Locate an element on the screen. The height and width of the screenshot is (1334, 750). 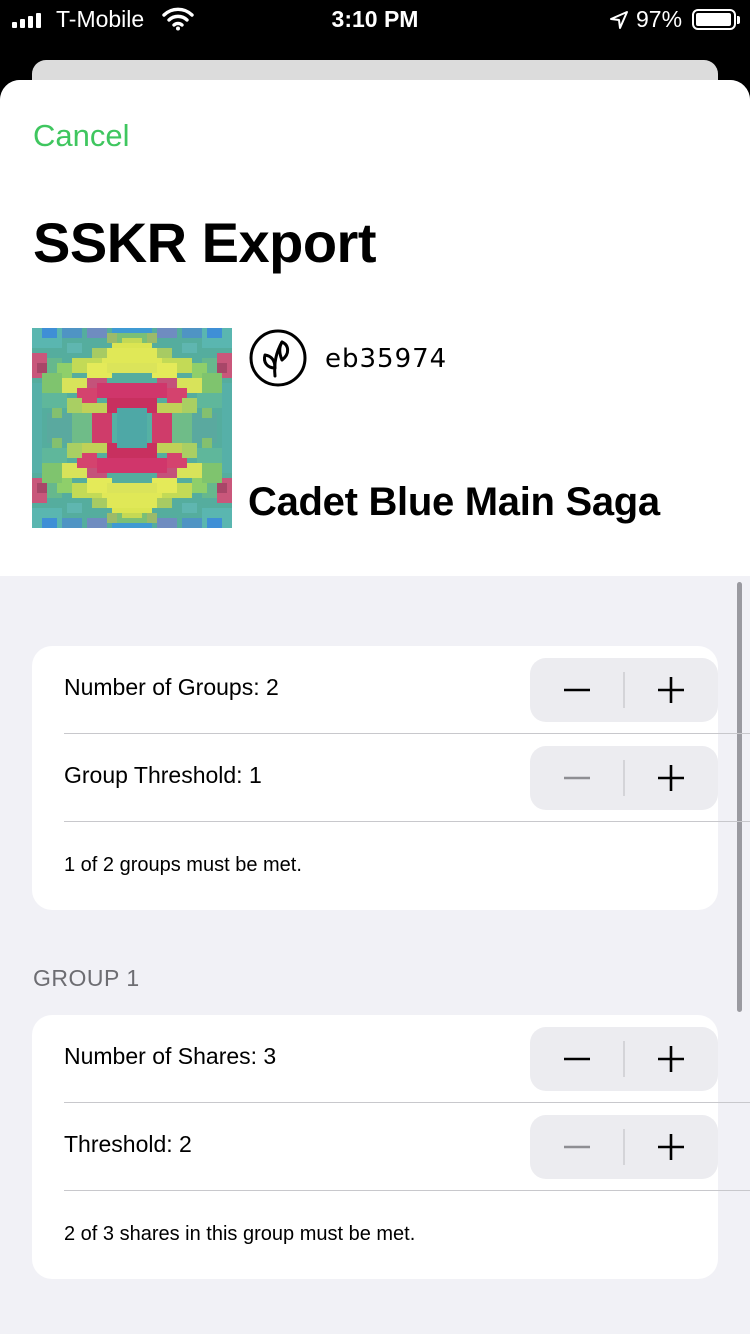
page-title: SSKR Export is located at coordinates (205, 242).